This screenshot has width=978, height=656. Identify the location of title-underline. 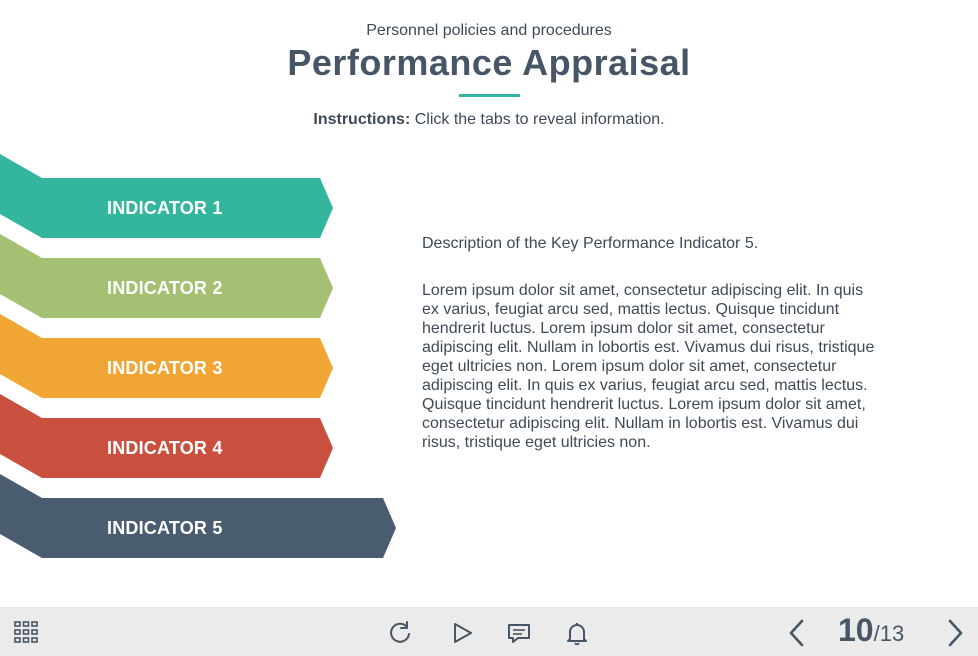
(489, 95).